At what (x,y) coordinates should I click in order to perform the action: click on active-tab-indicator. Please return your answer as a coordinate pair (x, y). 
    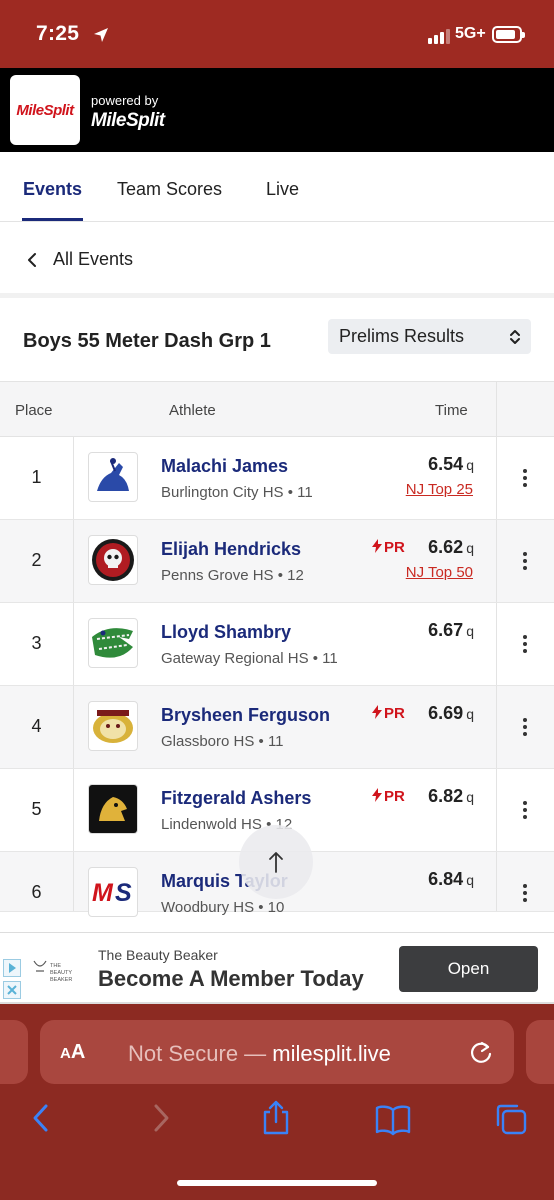
    Looking at the image, I should click on (52, 219).